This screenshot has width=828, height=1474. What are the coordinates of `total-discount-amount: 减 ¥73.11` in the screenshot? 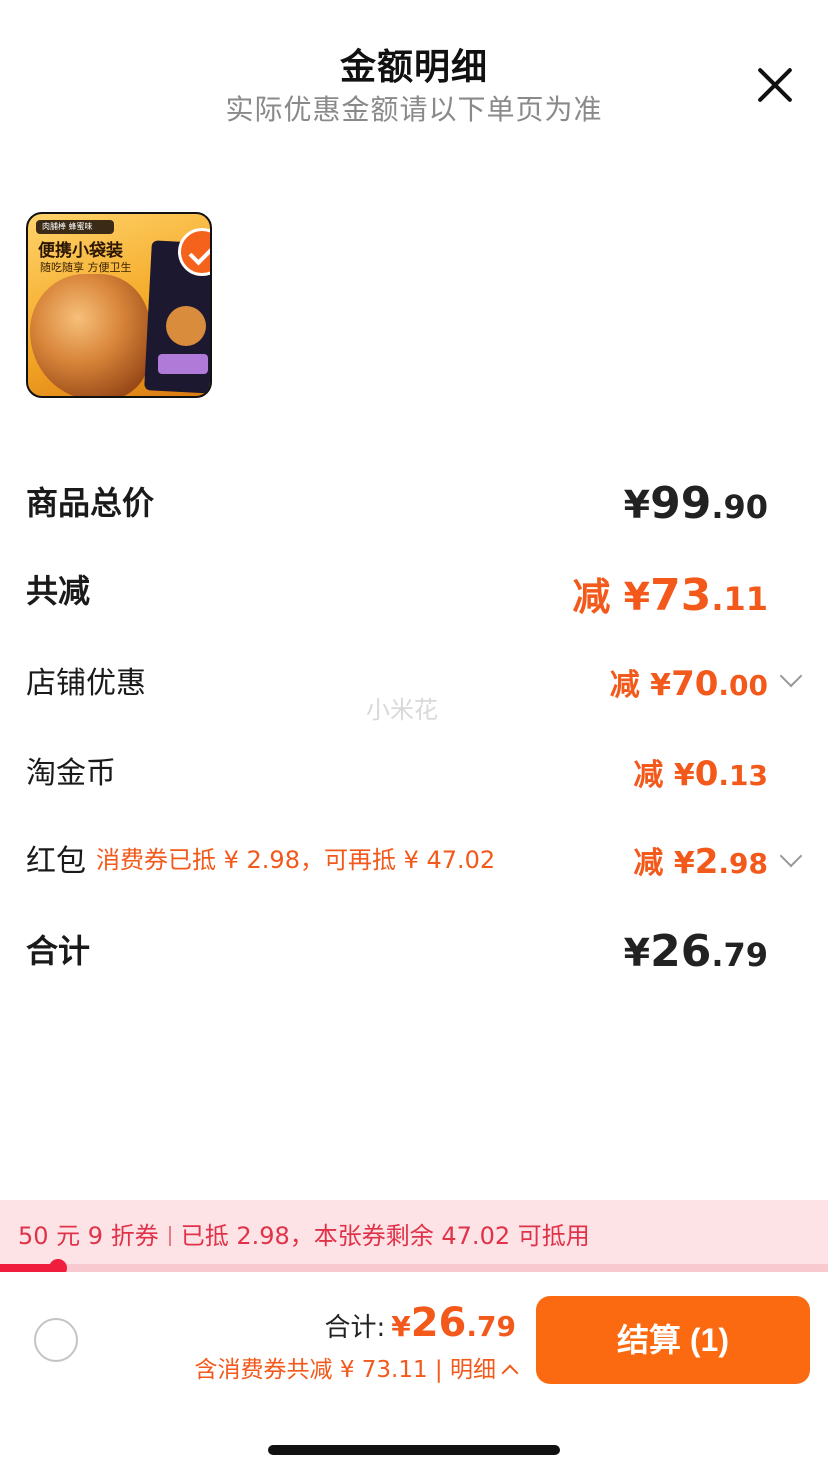 It's located at (670, 595).